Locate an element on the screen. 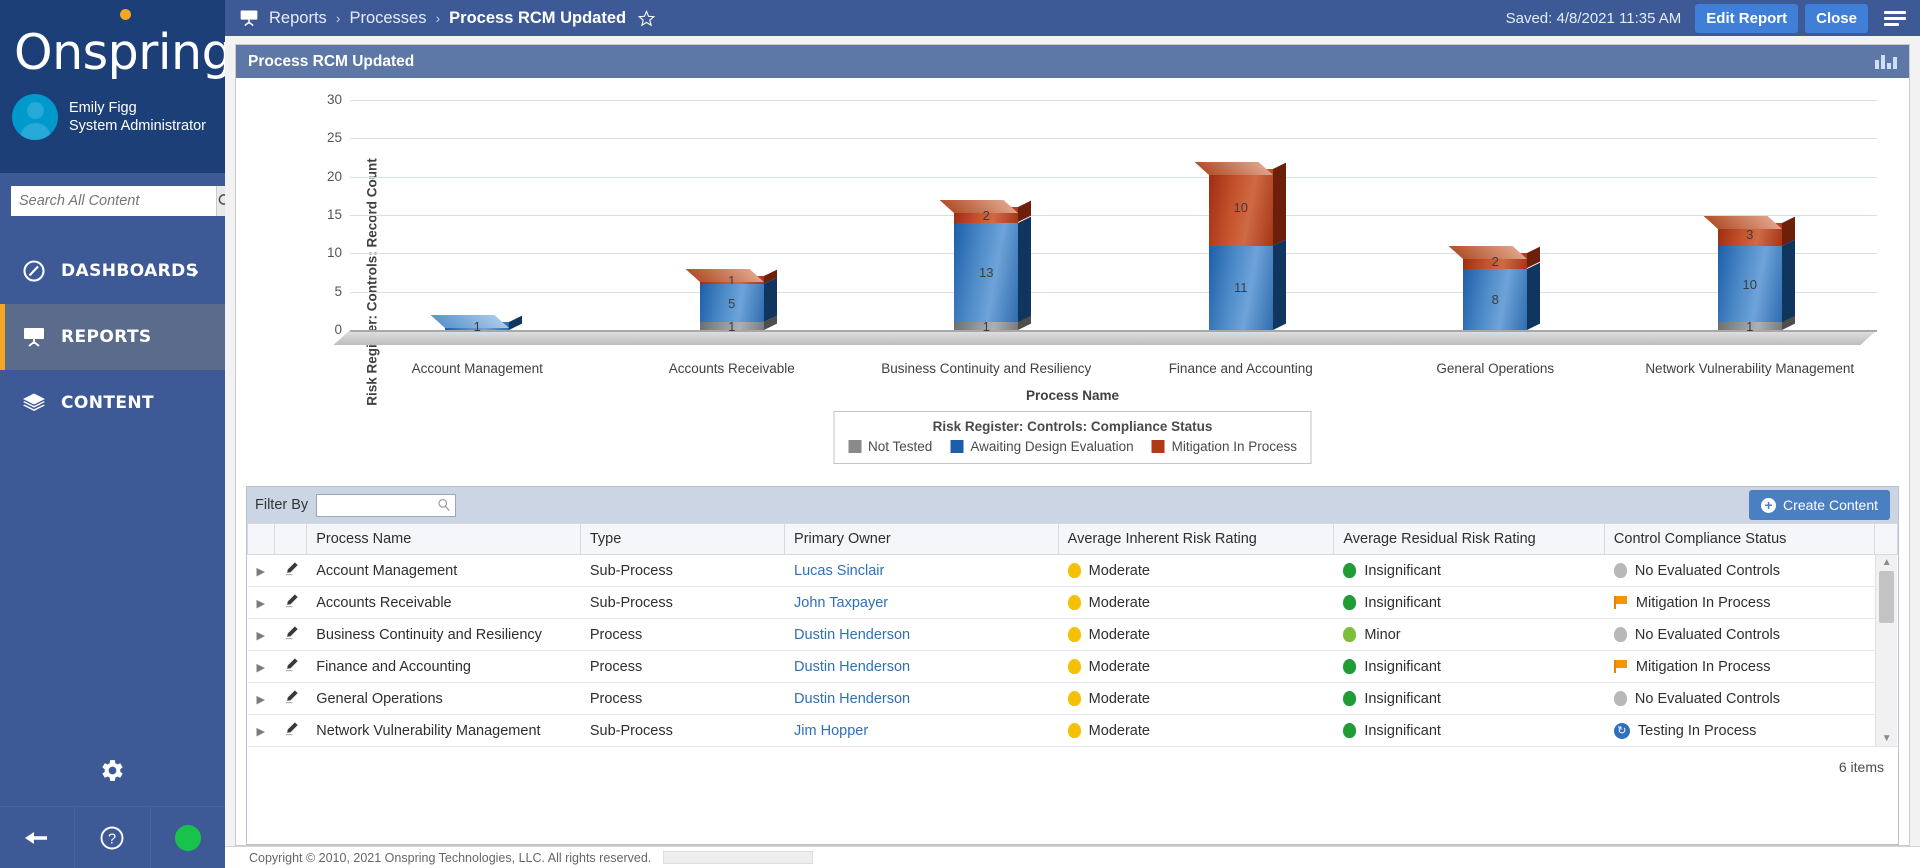 The image size is (1920, 868). yellow-dot-icon is located at coordinates (1074, 666).